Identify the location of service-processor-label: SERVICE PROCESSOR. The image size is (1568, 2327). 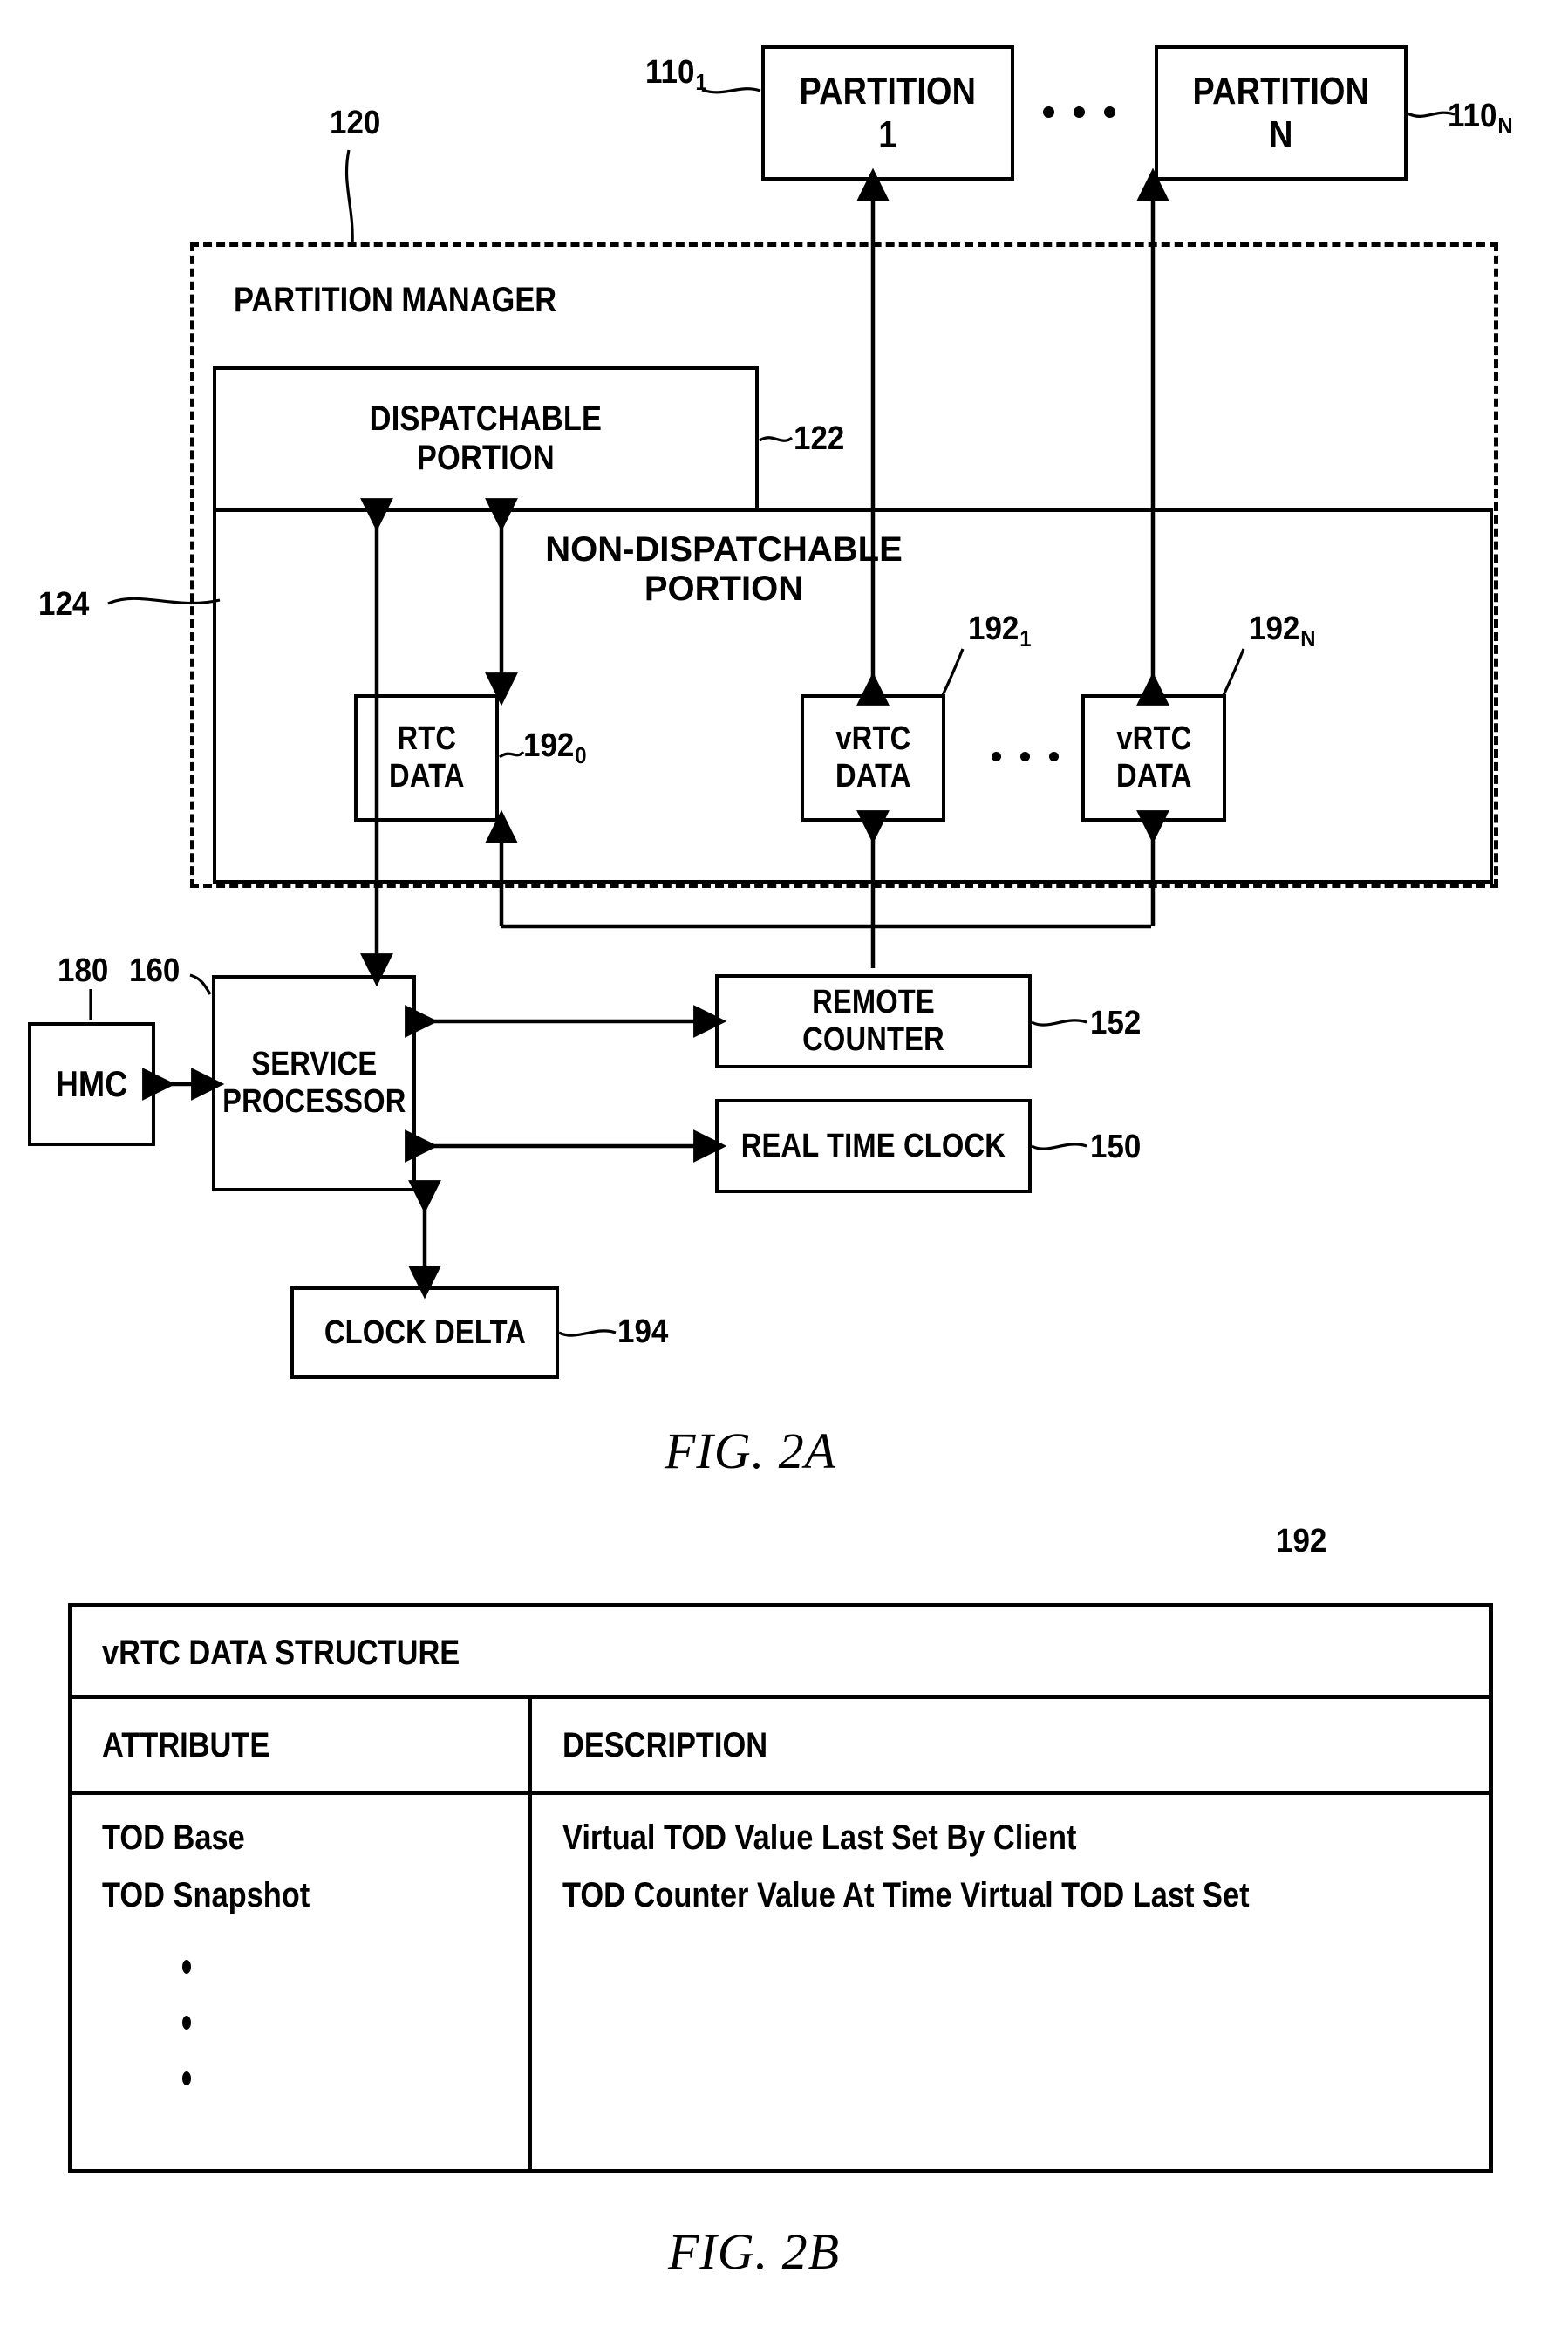
(314, 1083).